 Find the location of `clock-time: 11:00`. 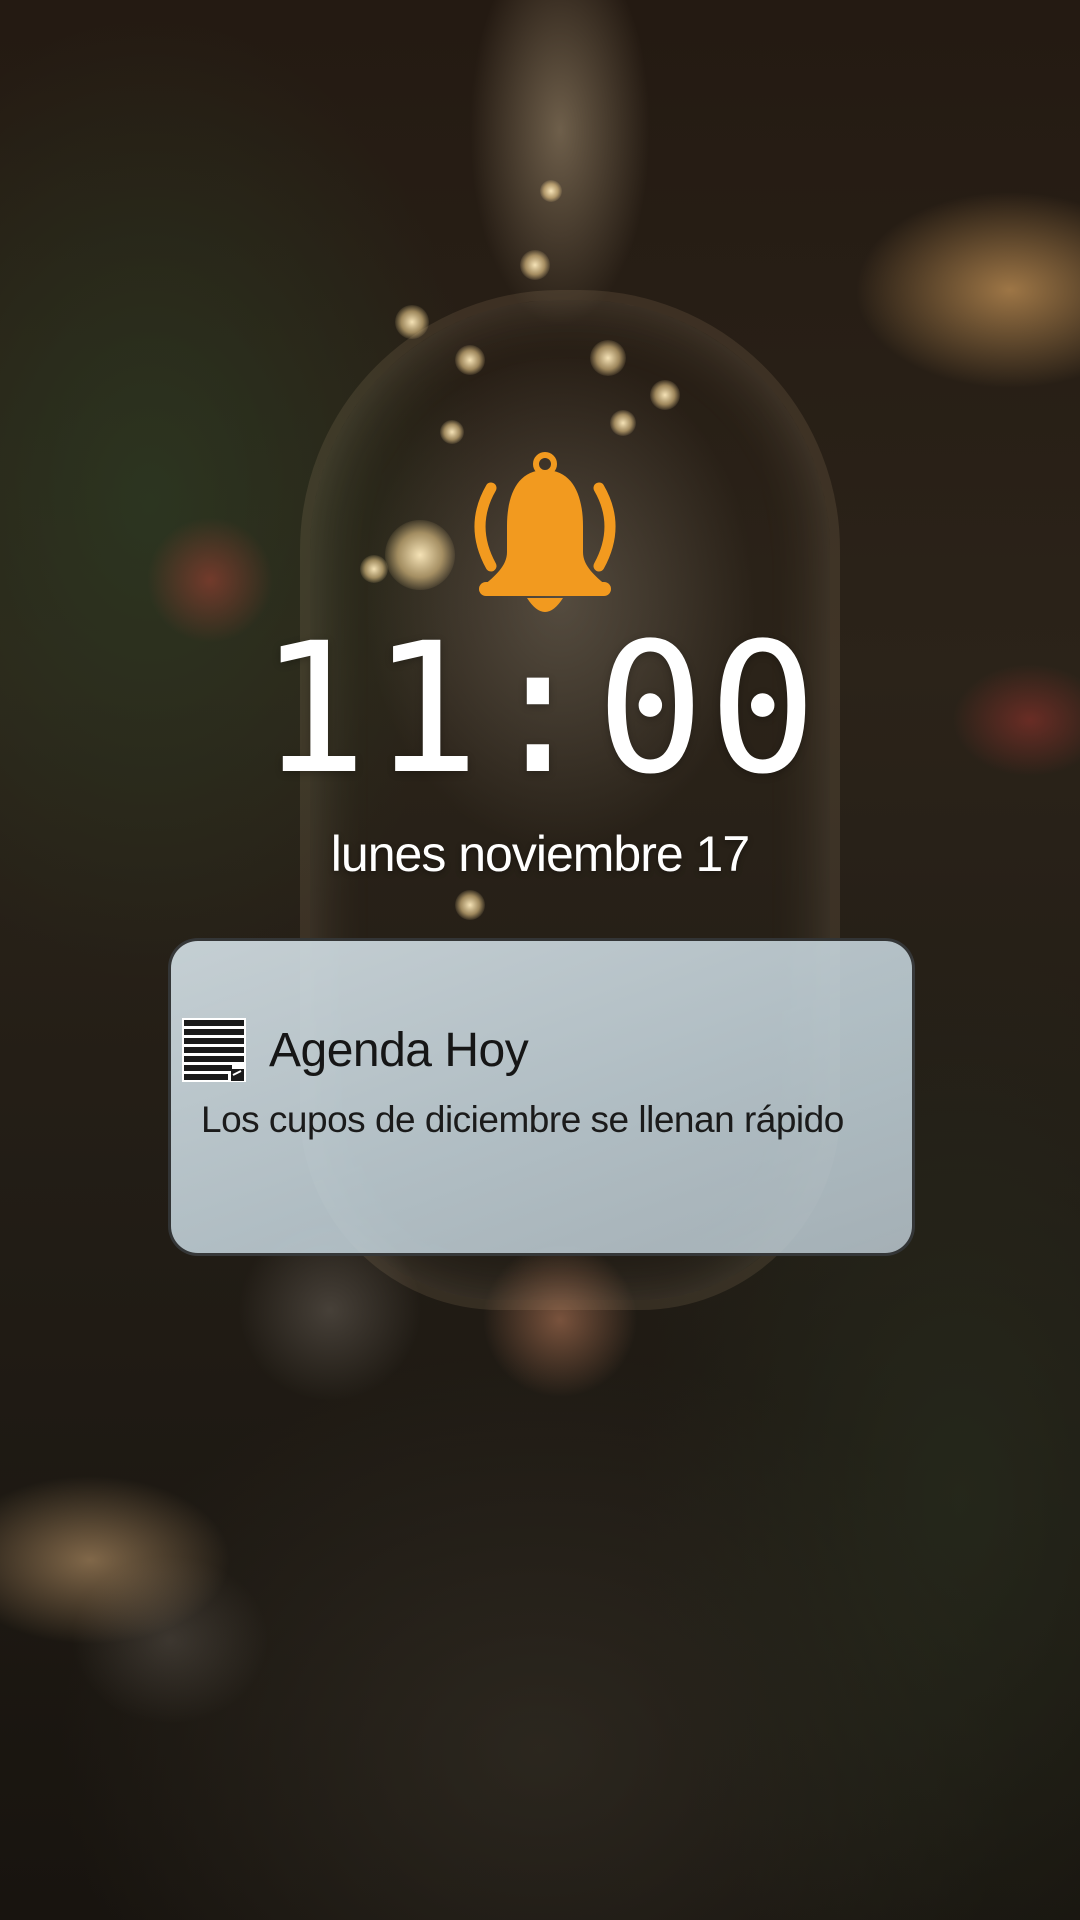

clock-time: 11:00 is located at coordinates (540, 709).